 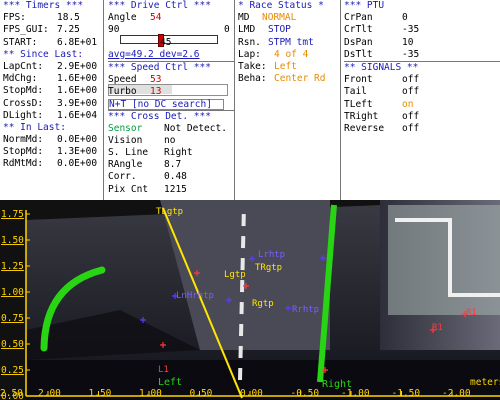 I want to click on race-label: Rsn., so click(x=249, y=42).